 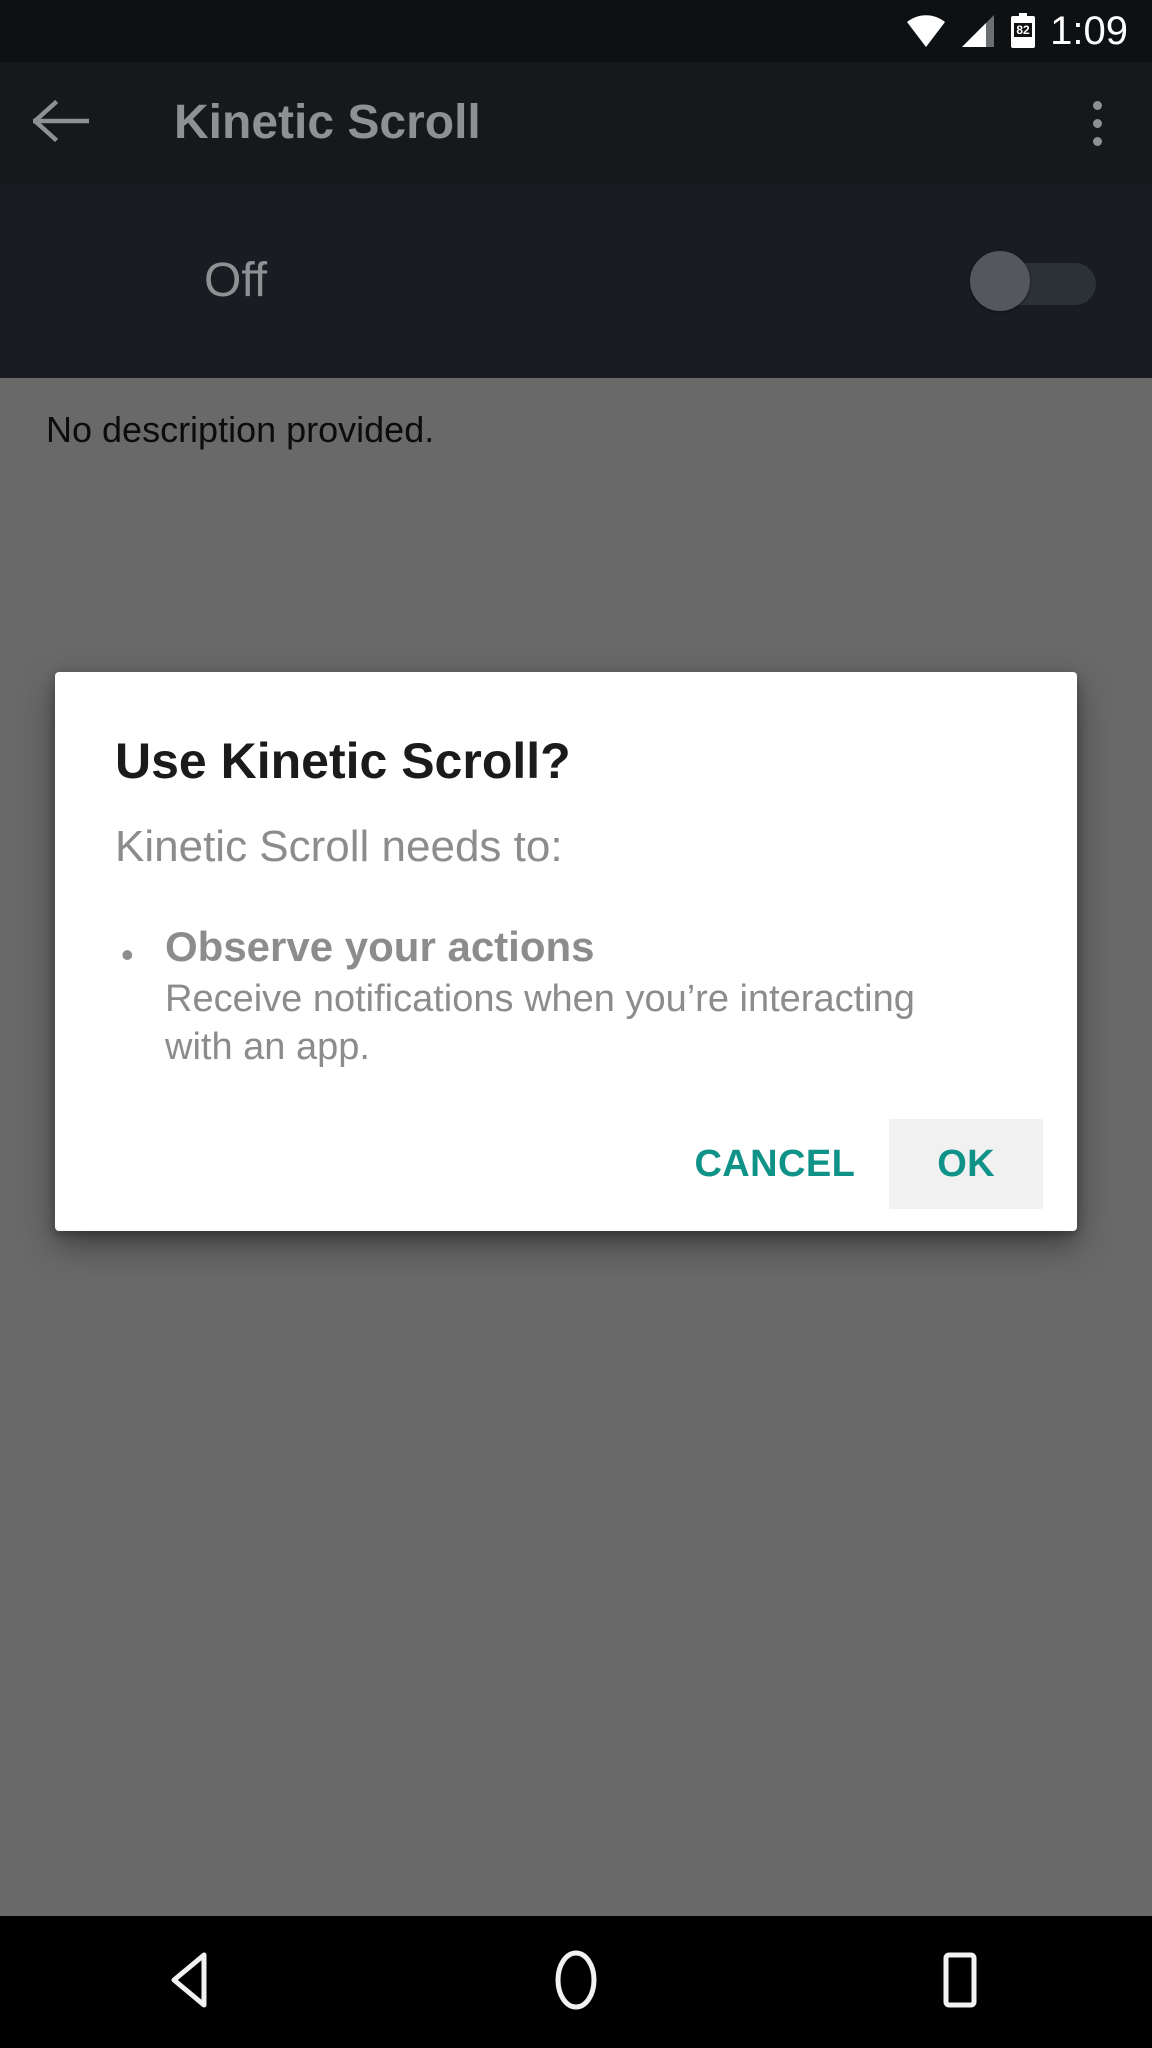 I want to click on back-arrow-icon, so click(x=60, y=123).